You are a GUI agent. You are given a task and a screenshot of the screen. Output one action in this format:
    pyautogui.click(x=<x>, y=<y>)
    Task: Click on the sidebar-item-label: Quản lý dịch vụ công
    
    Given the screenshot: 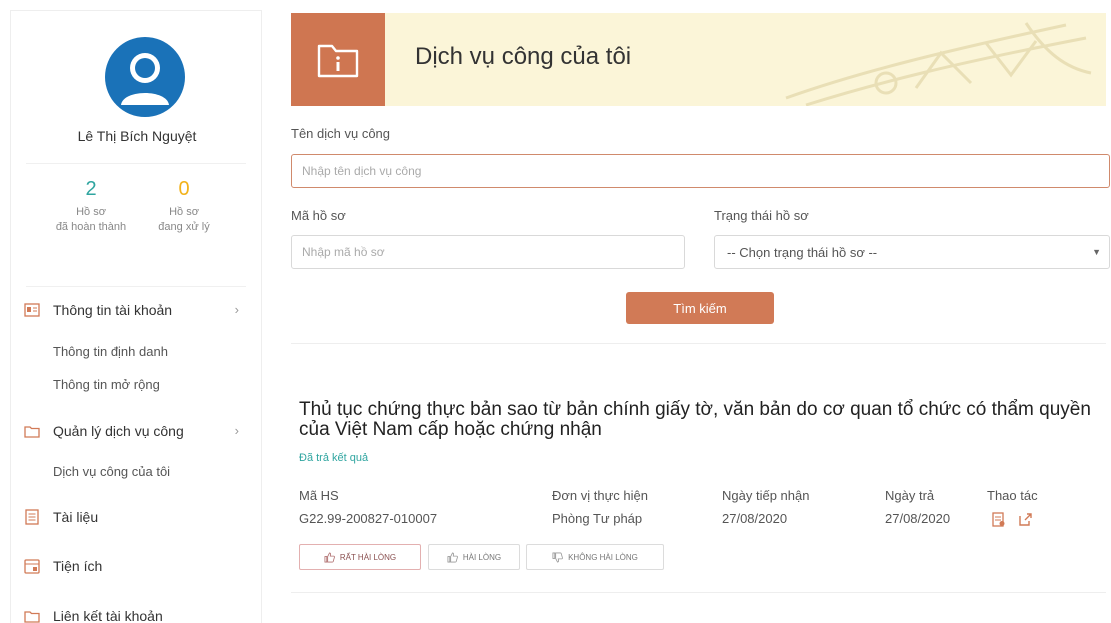 What is the action you would take?
    pyautogui.click(x=118, y=431)
    